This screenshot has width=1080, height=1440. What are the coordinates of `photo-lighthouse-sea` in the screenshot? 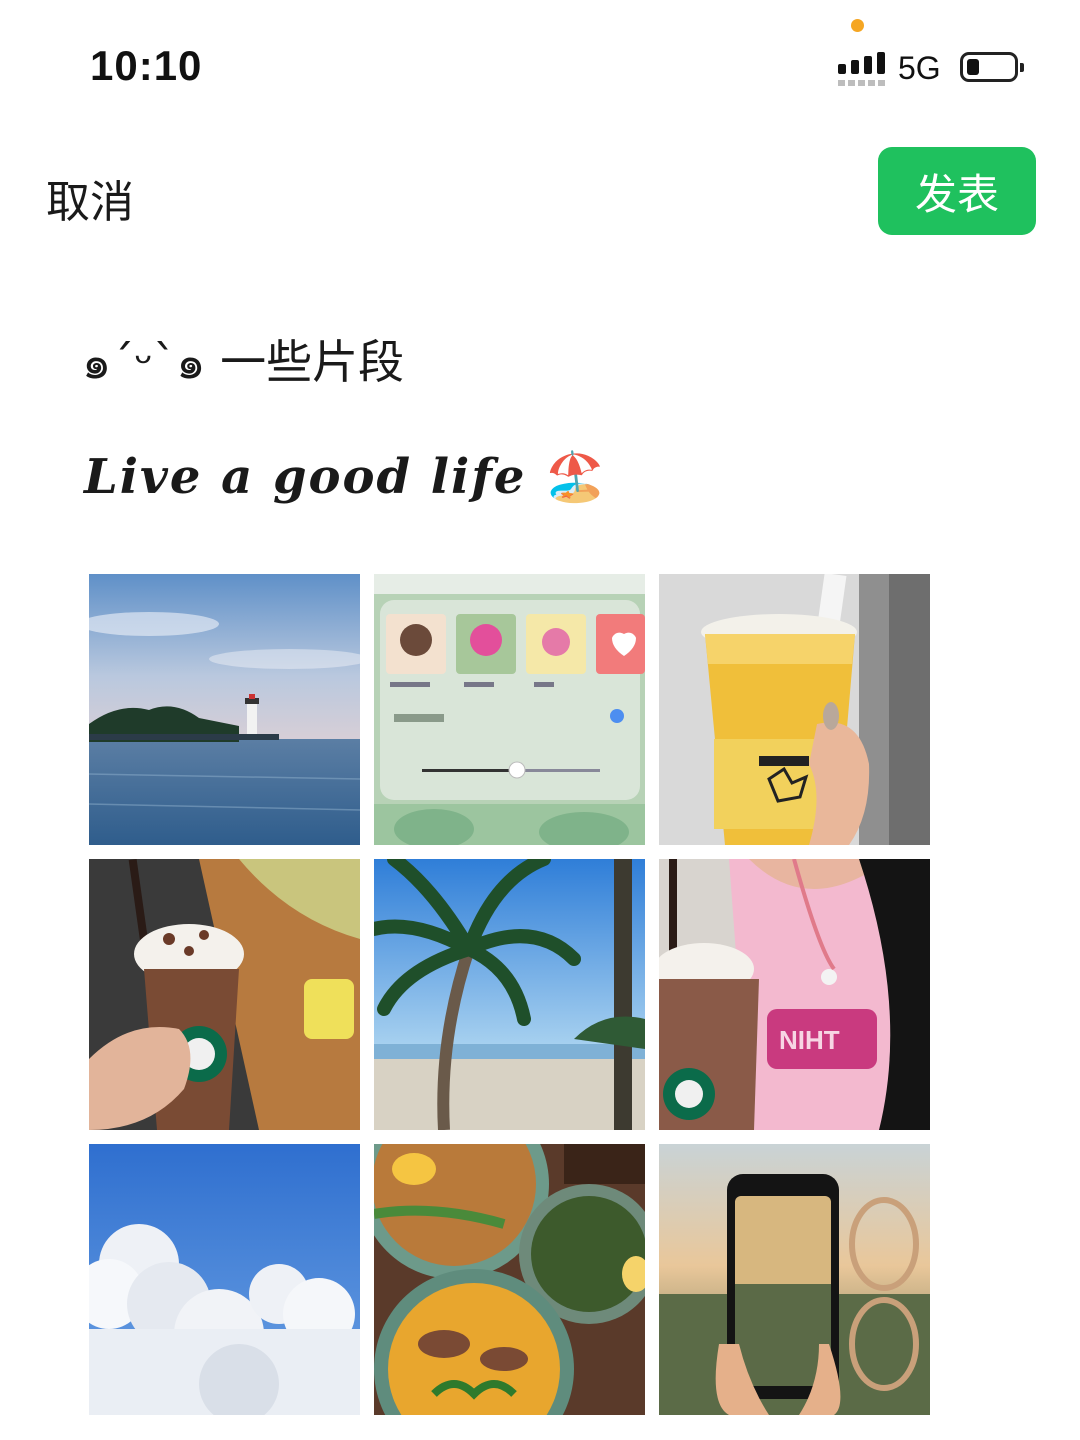 It's located at (224, 709).